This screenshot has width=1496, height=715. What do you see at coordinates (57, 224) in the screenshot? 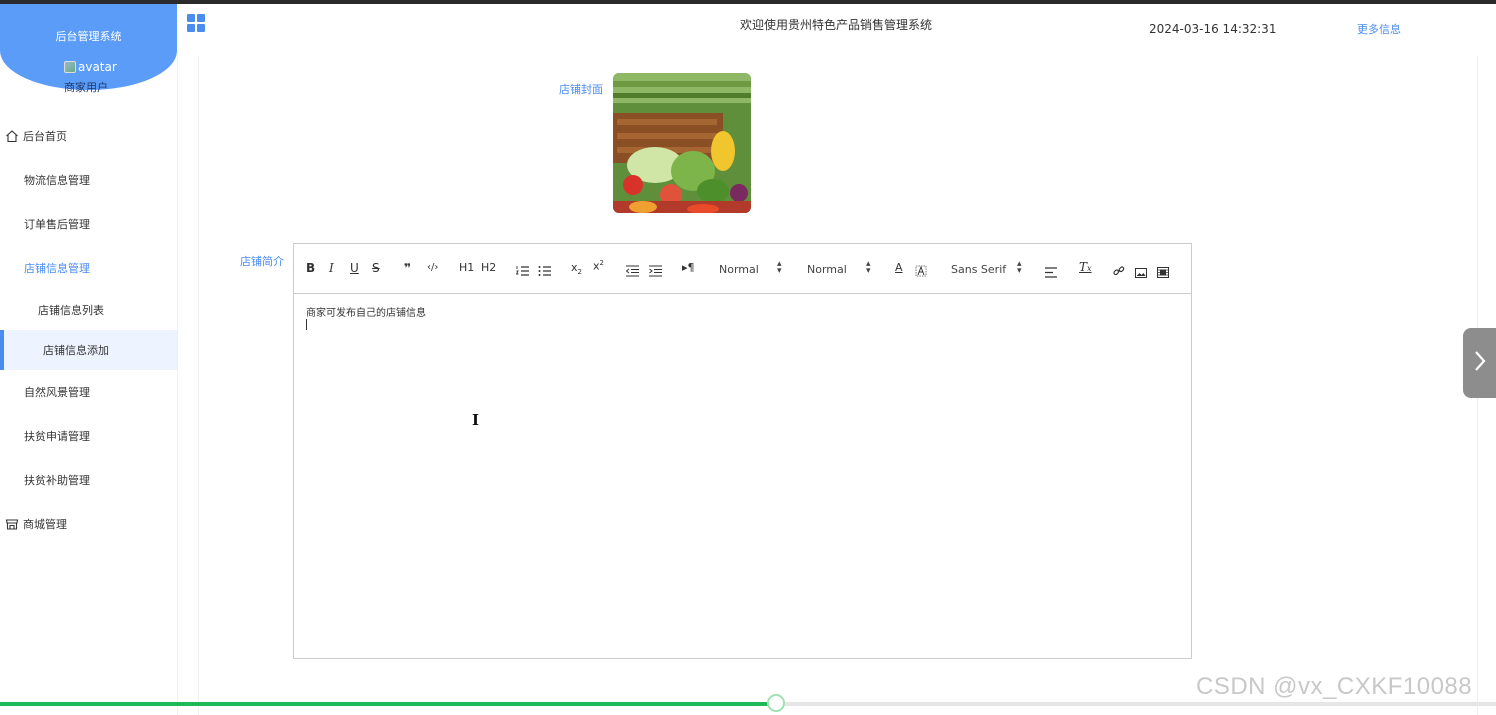
I see `sidebar-item-label: 订单售后管理` at bounding box center [57, 224].